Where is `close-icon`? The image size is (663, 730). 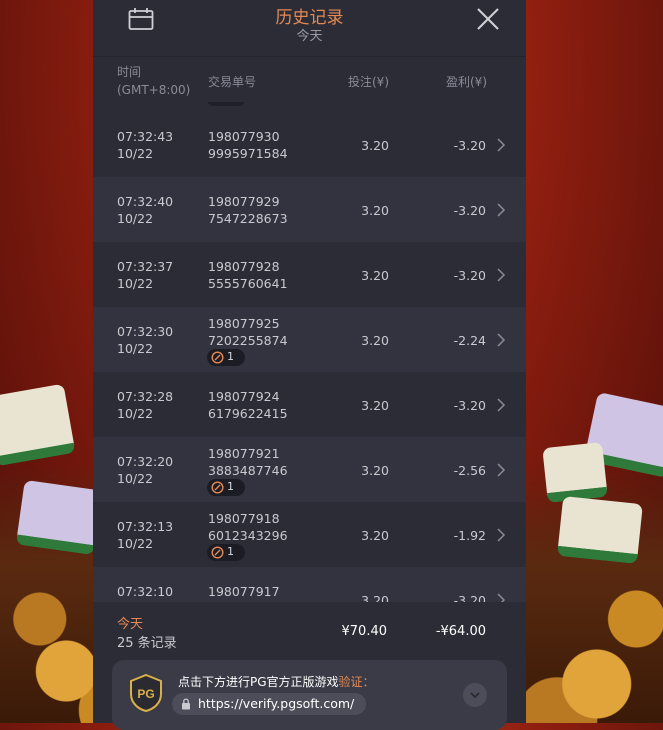 close-icon is located at coordinates (488, 19).